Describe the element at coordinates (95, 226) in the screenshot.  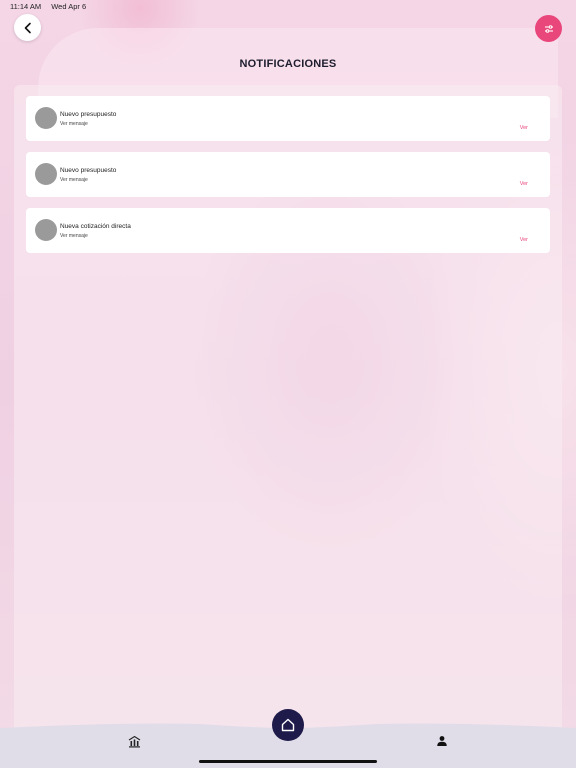
I see `notification-title: Nueva cotización directa` at that location.